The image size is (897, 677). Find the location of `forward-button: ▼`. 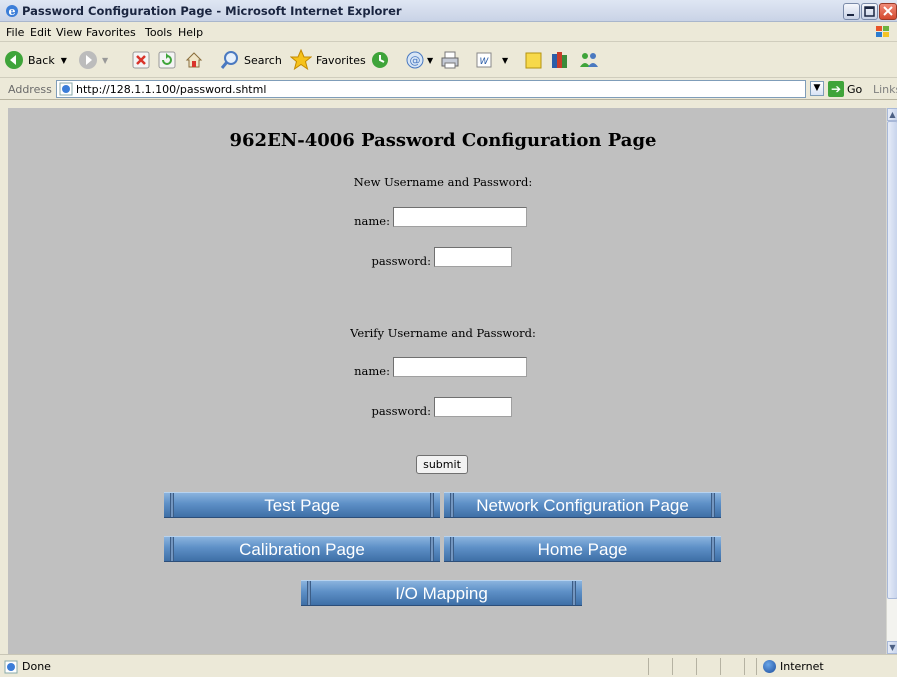

forward-button: ▼ is located at coordinates (93, 60).